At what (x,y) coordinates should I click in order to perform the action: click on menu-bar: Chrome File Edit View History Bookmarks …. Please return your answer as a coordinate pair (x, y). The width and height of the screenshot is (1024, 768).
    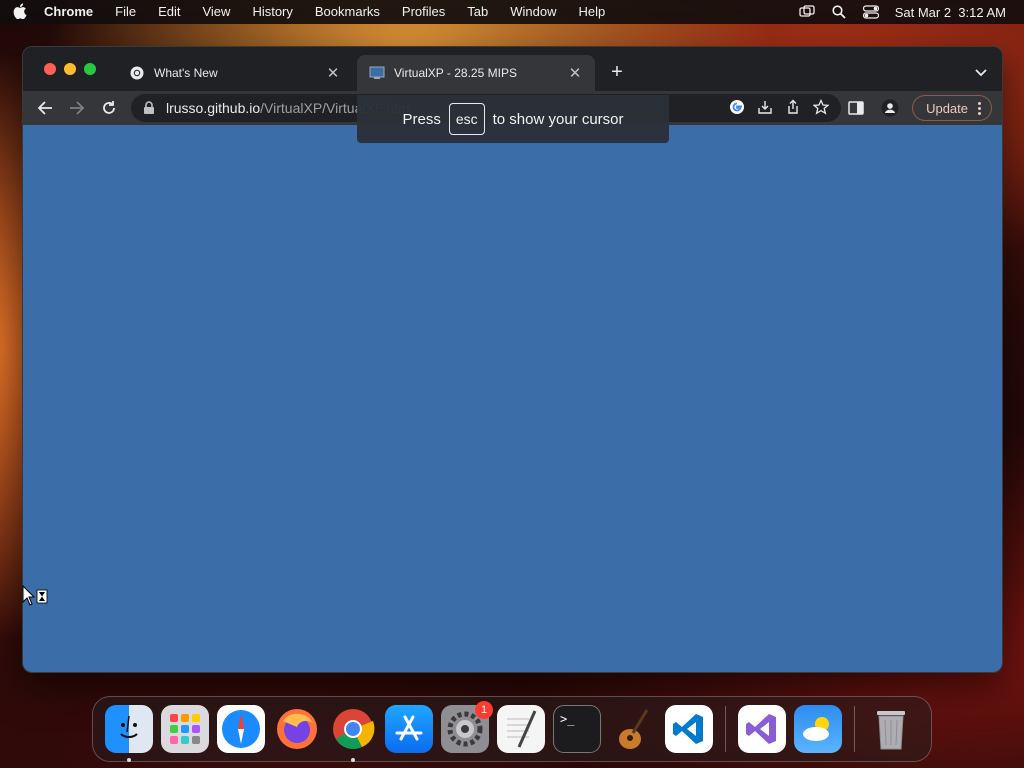
    Looking at the image, I should click on (512, 12).